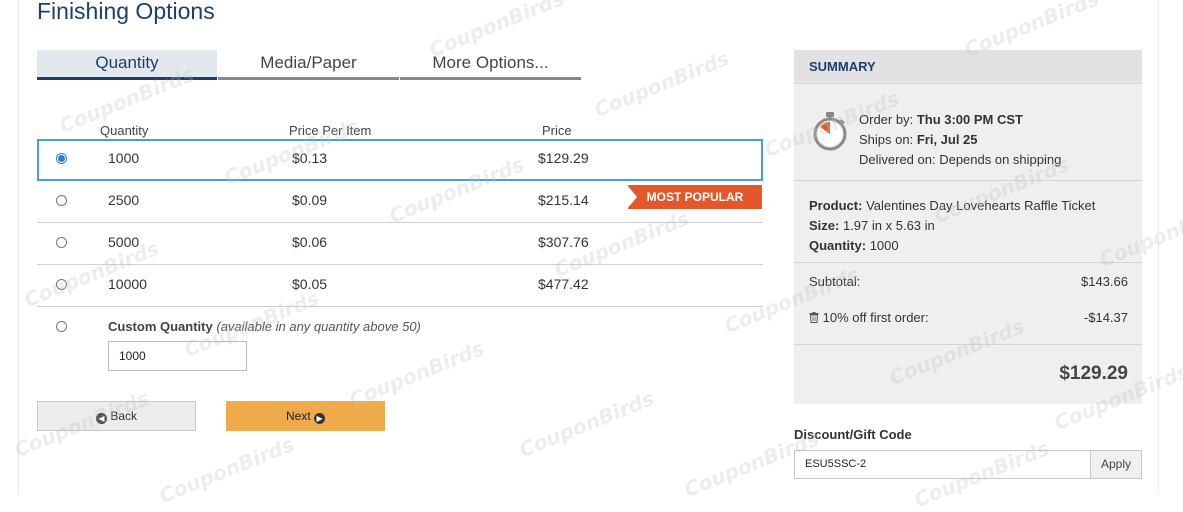 The image size is (1183, 512). I want to click on back-button: ◀ Back, so click(116, 416).